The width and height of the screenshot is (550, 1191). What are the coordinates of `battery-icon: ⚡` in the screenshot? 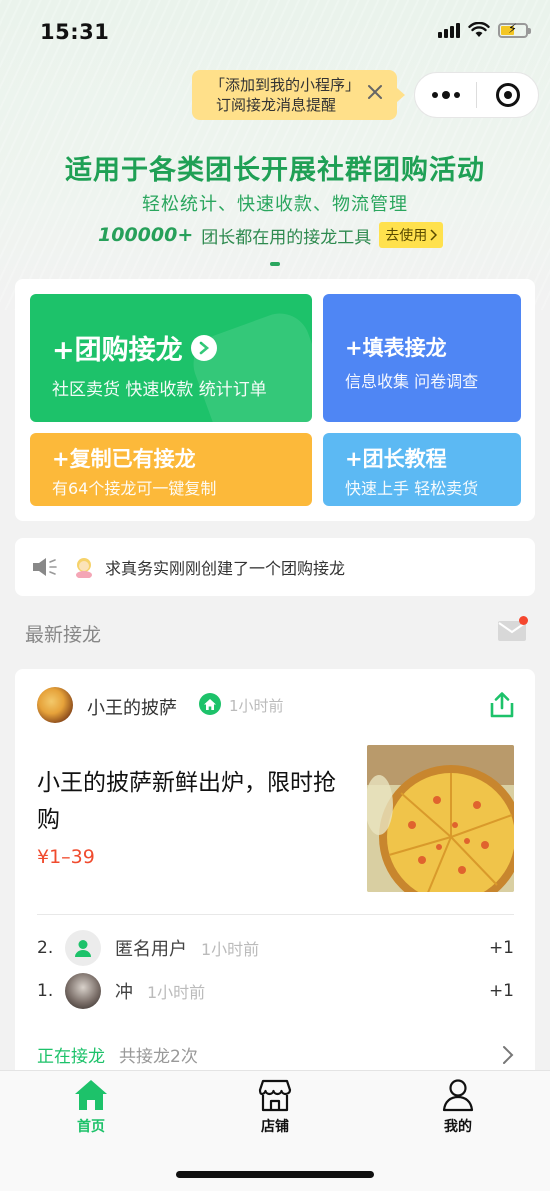 It's located at (514, 30).